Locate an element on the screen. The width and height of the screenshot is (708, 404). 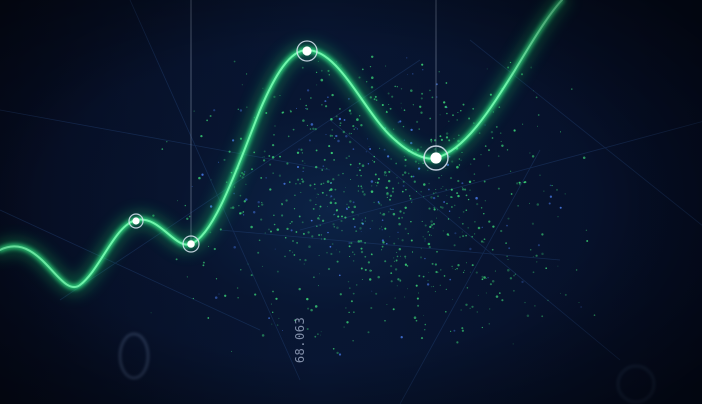
right-edge-border is located at coordinates (705, 202).